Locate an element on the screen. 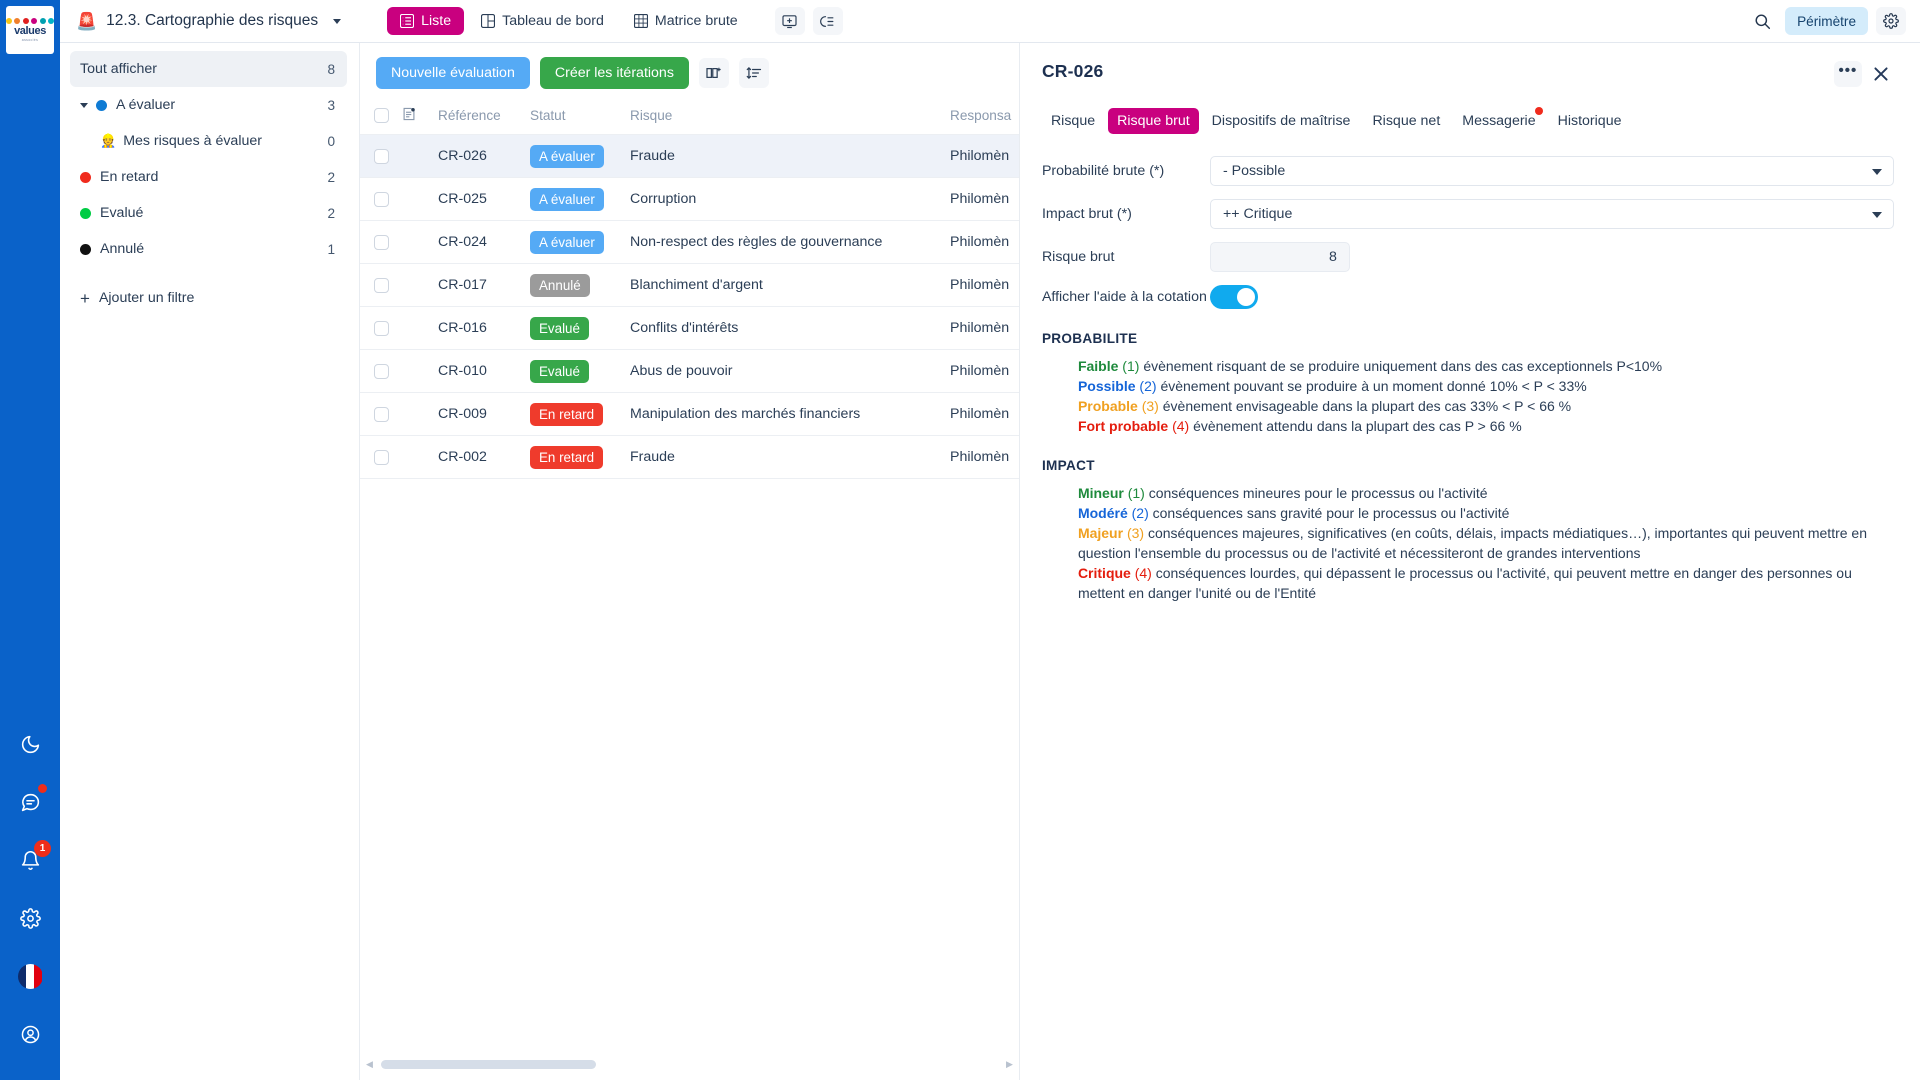 The width and height of the screenshot is (1920, 1080). table-row: CR-026 A évaluer Fraude Philomèn is located at coordinates (689, 156).